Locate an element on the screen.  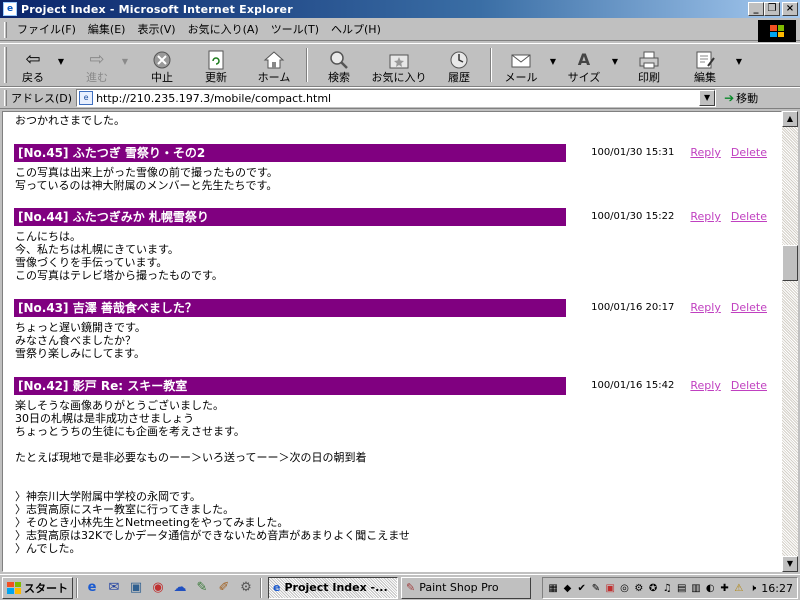
forward-arrow-icon: ⇨ is located at coordinates (97, 59).